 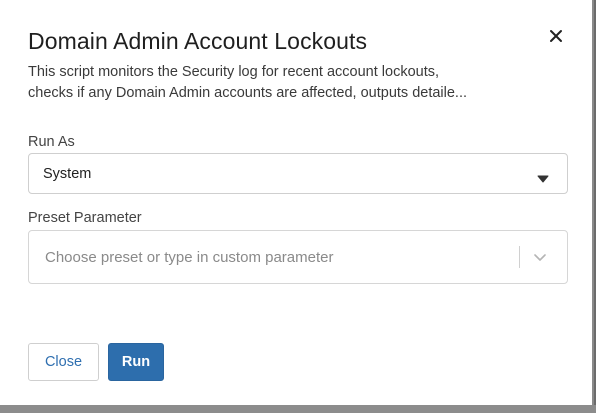 I want to click on combobox-separator, so click(x=519, y=257).